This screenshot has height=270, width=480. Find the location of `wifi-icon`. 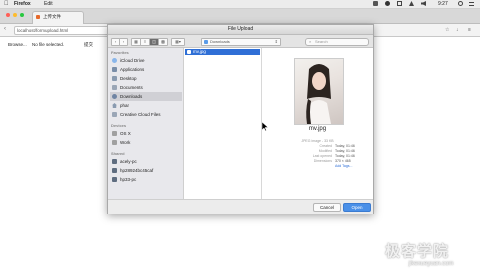

wifi-icon is located at coordinates (411, 3).